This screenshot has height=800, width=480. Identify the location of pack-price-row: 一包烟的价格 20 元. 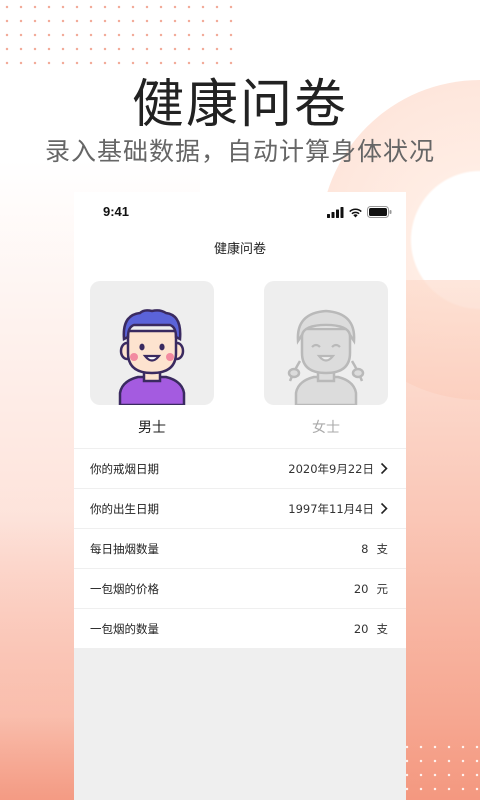
(240, 588).